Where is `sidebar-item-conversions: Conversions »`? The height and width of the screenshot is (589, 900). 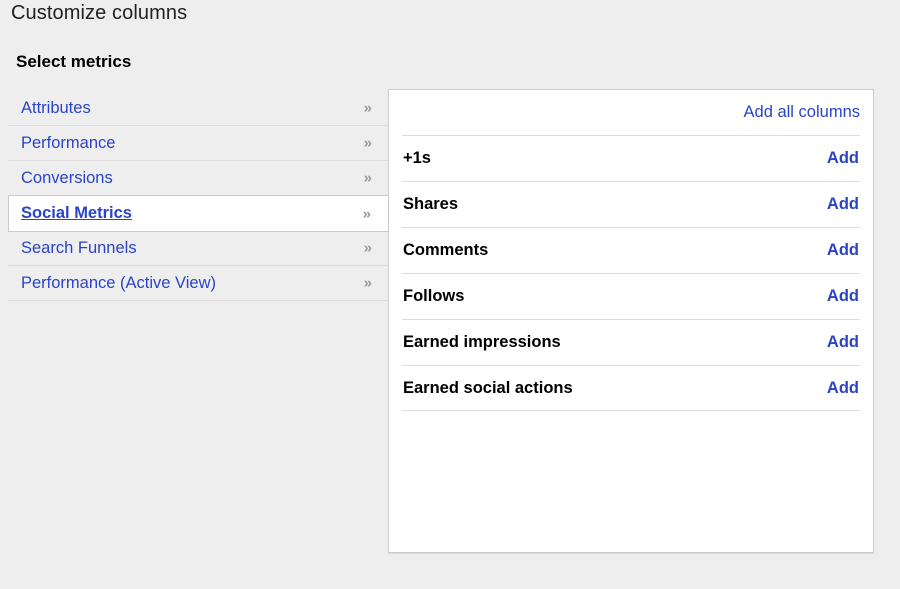
sidebar-item-conversions: Conversions » is located at coordinates (198, 178).